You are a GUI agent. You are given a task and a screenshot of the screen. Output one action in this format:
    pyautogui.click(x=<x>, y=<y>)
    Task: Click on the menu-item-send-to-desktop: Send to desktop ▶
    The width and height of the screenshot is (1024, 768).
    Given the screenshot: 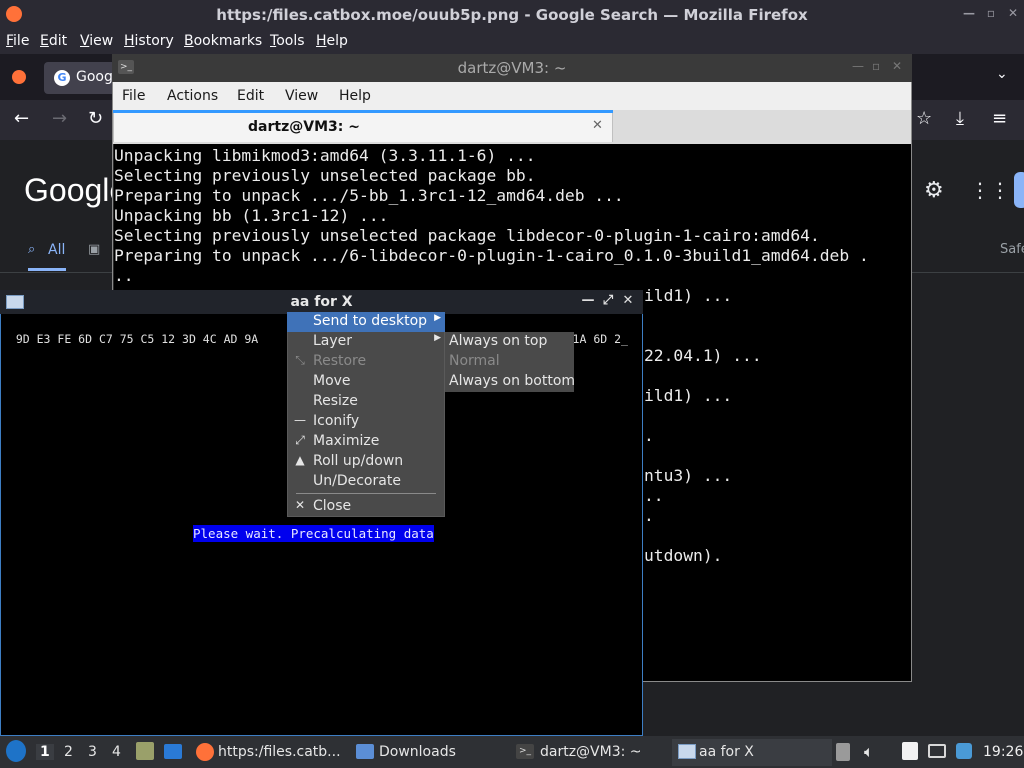 What is the action you would take?
    pyautogui.click(x=366, y=322)
    